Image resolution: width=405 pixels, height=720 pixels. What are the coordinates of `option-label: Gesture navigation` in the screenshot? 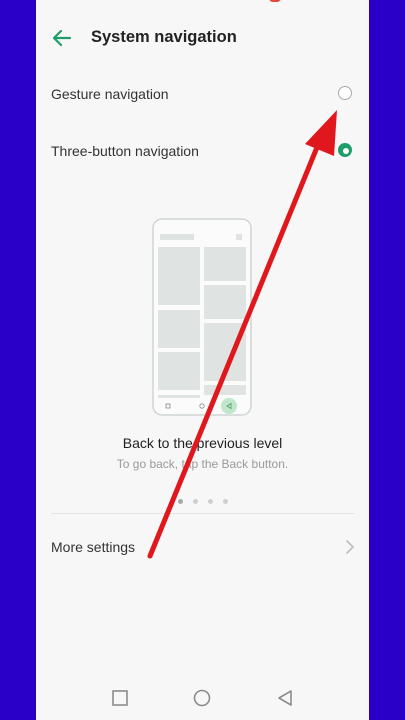 It's located at (110, 94).